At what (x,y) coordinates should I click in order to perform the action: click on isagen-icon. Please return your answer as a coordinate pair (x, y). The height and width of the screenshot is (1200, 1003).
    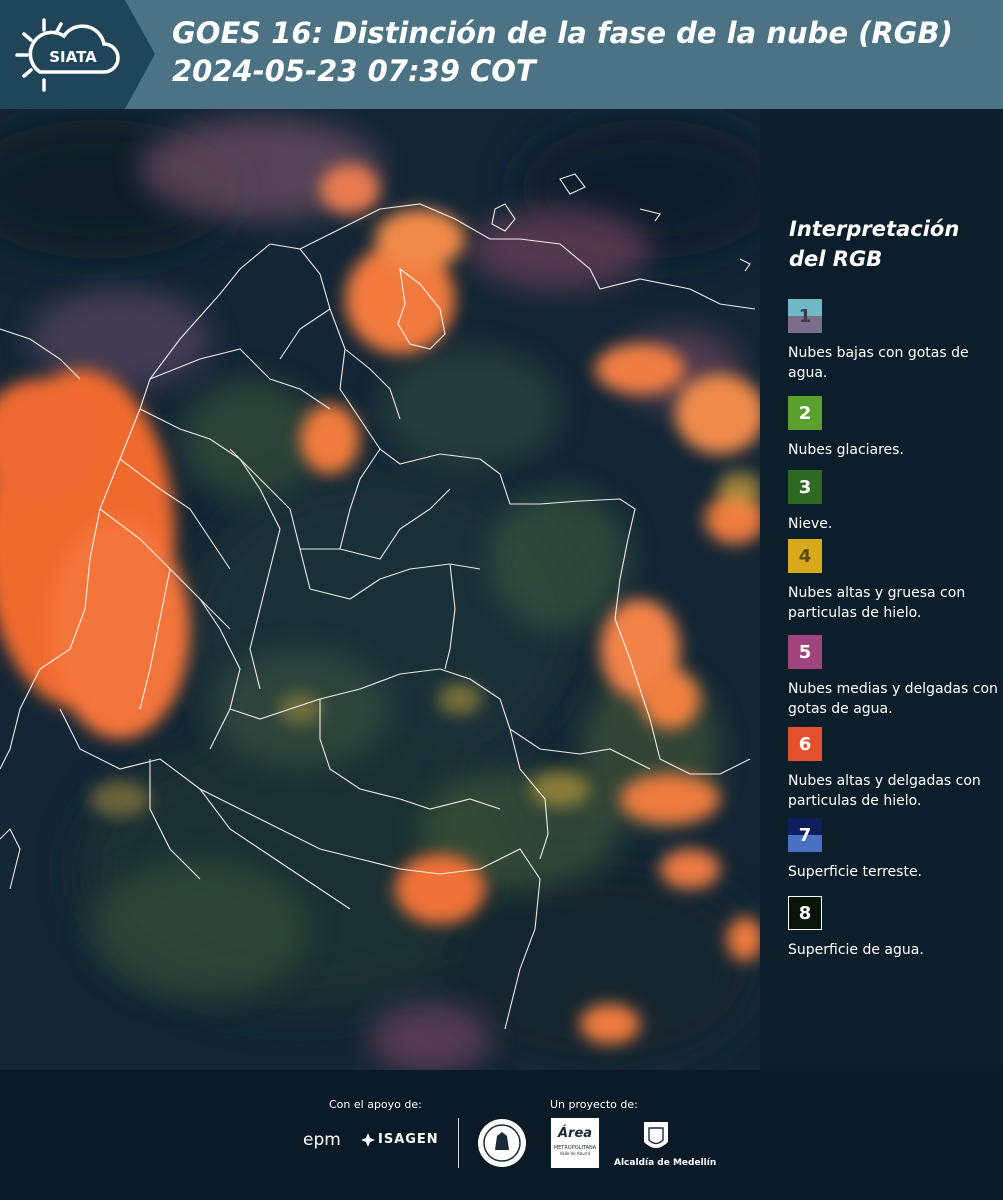
    Looking at the image, I should click on (368, 1139).